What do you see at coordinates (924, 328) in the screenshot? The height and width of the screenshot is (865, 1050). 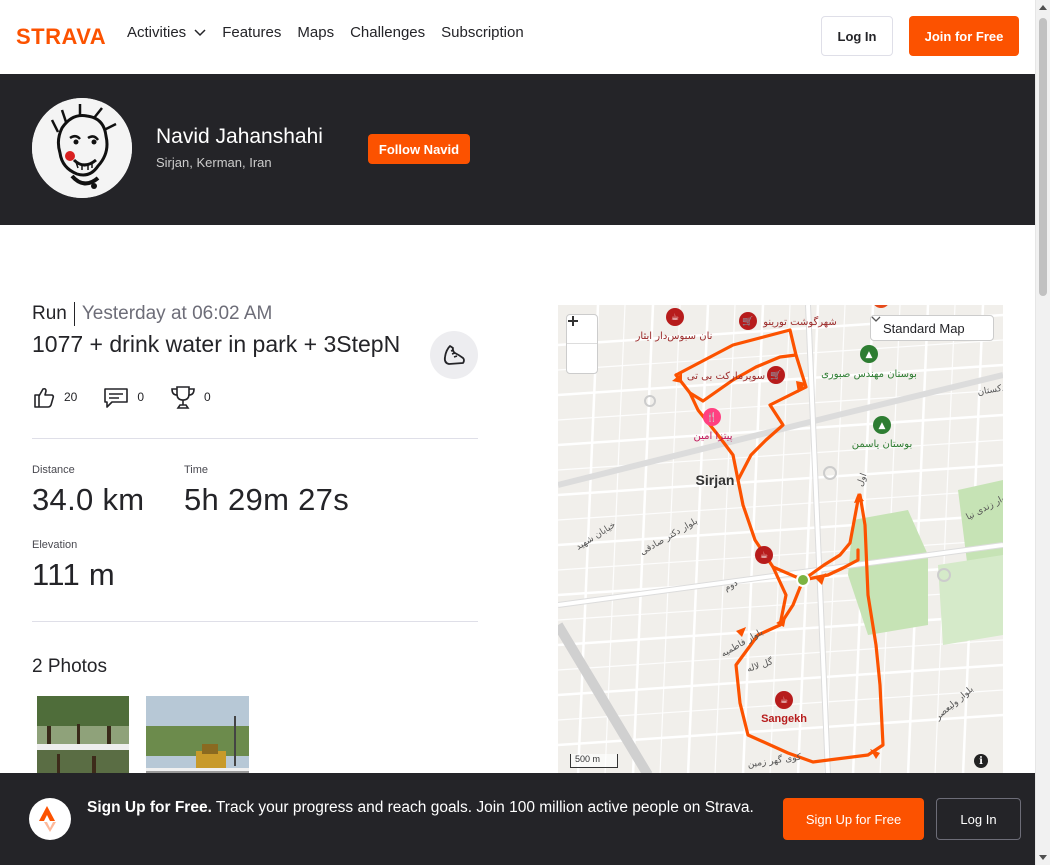 I see `map-type-label: Standard Map` at bounding box center [924, 328].